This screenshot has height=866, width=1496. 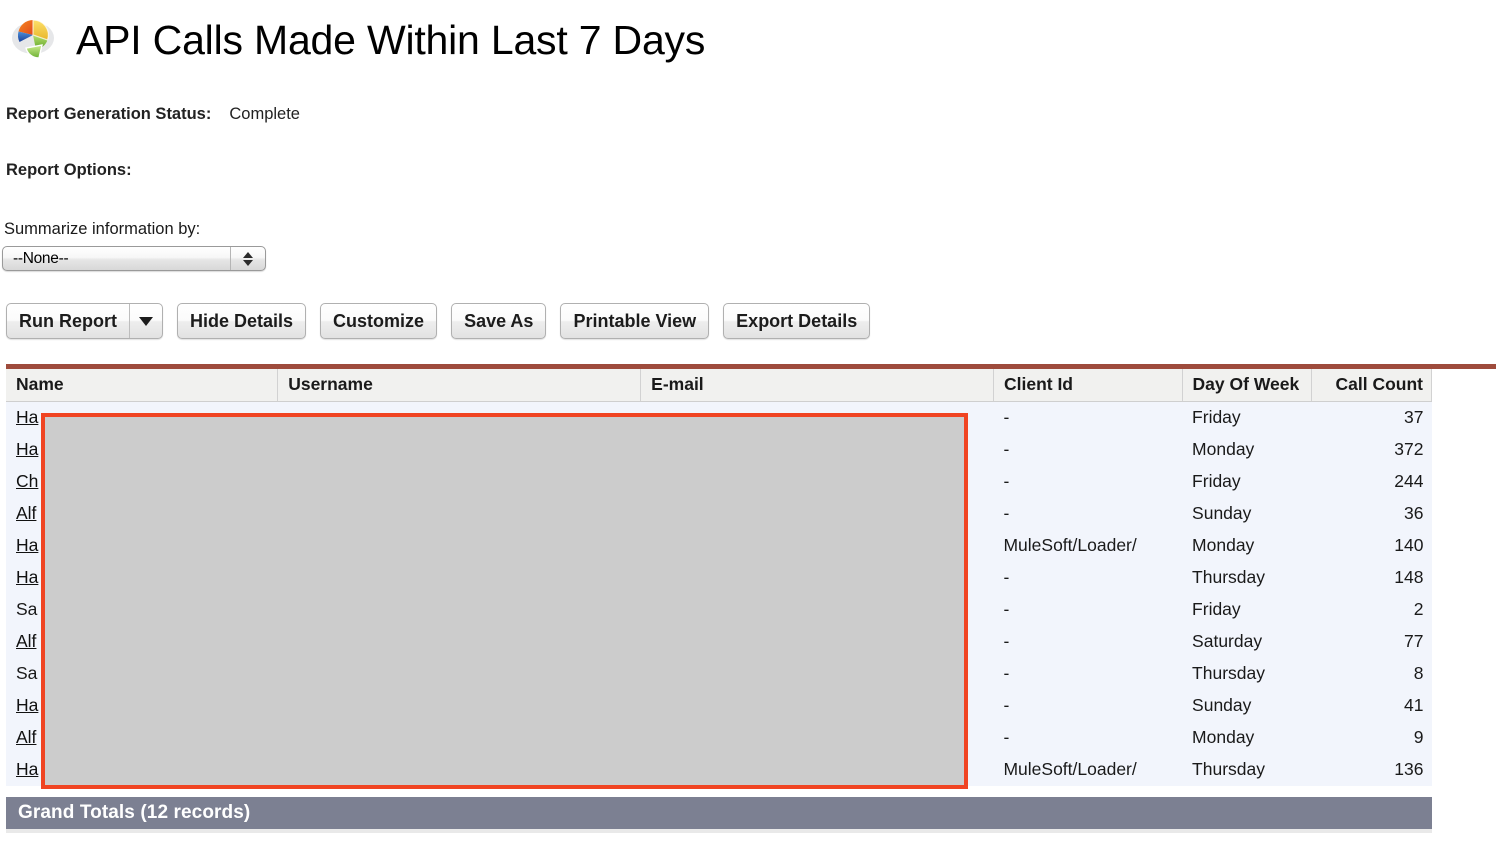 What do you see at coordinates (27, 481) in the screenshot?
I see `cell-name-text: Ch` at bounding box center [27, 481].